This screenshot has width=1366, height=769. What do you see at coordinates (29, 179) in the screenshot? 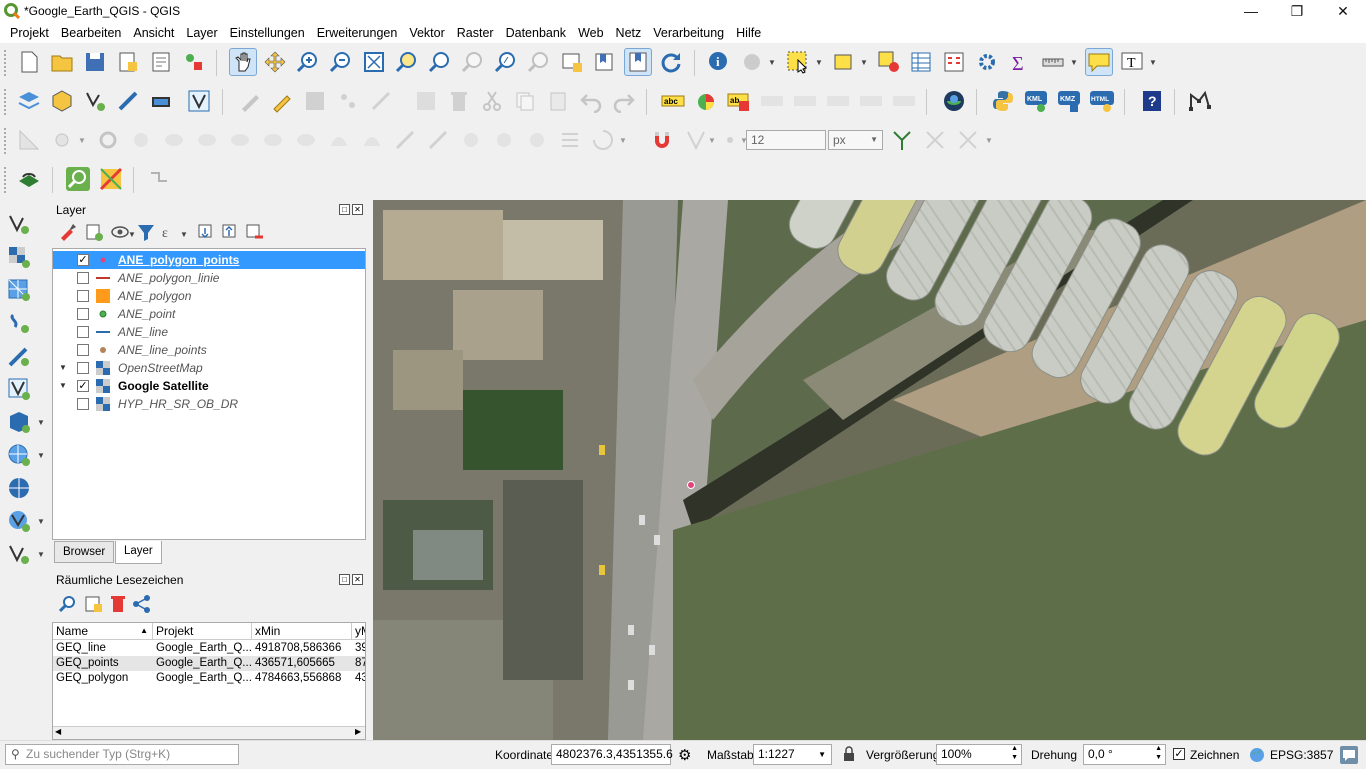
I see `georeferencer-icon` at bounding box center [29, 179].